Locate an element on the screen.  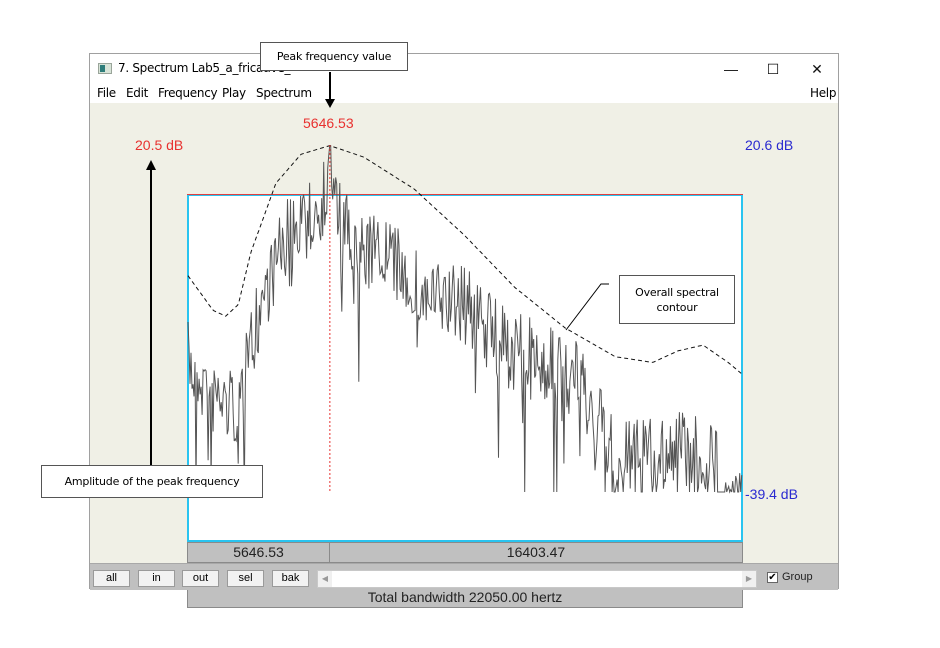
peak-amplitude-callout-text: Amplitude of the peak frequency is located at coordinates (152, 481).